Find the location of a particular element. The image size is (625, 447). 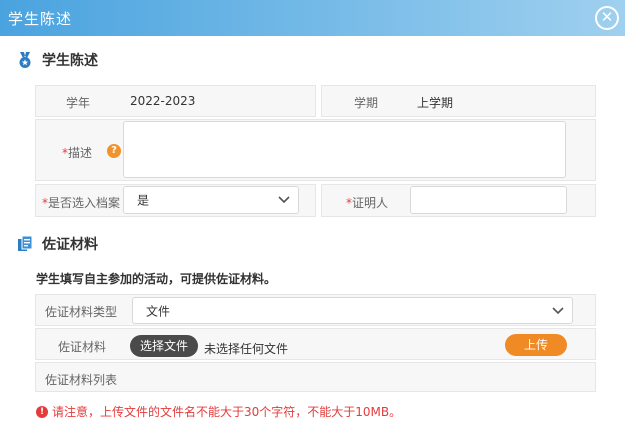

archive-select-value: 是 is located at coordinates (143, 200).